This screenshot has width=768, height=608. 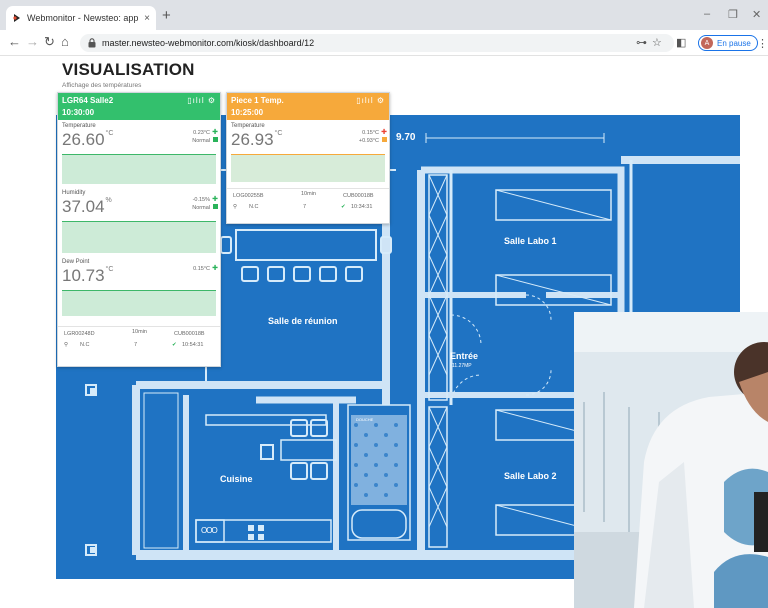 What do you see at coordinates (128, 69) in the screenshot?
I see `page-title: VISUALISATION` at bounding box center [128, 69].